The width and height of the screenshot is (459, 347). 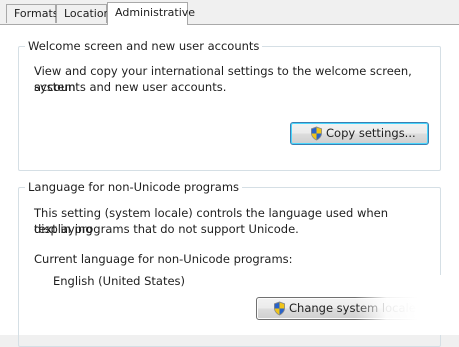 I want to click on welcome-screen-group-title: Welcome screen and new user accounts, so click(x=144, y=46).